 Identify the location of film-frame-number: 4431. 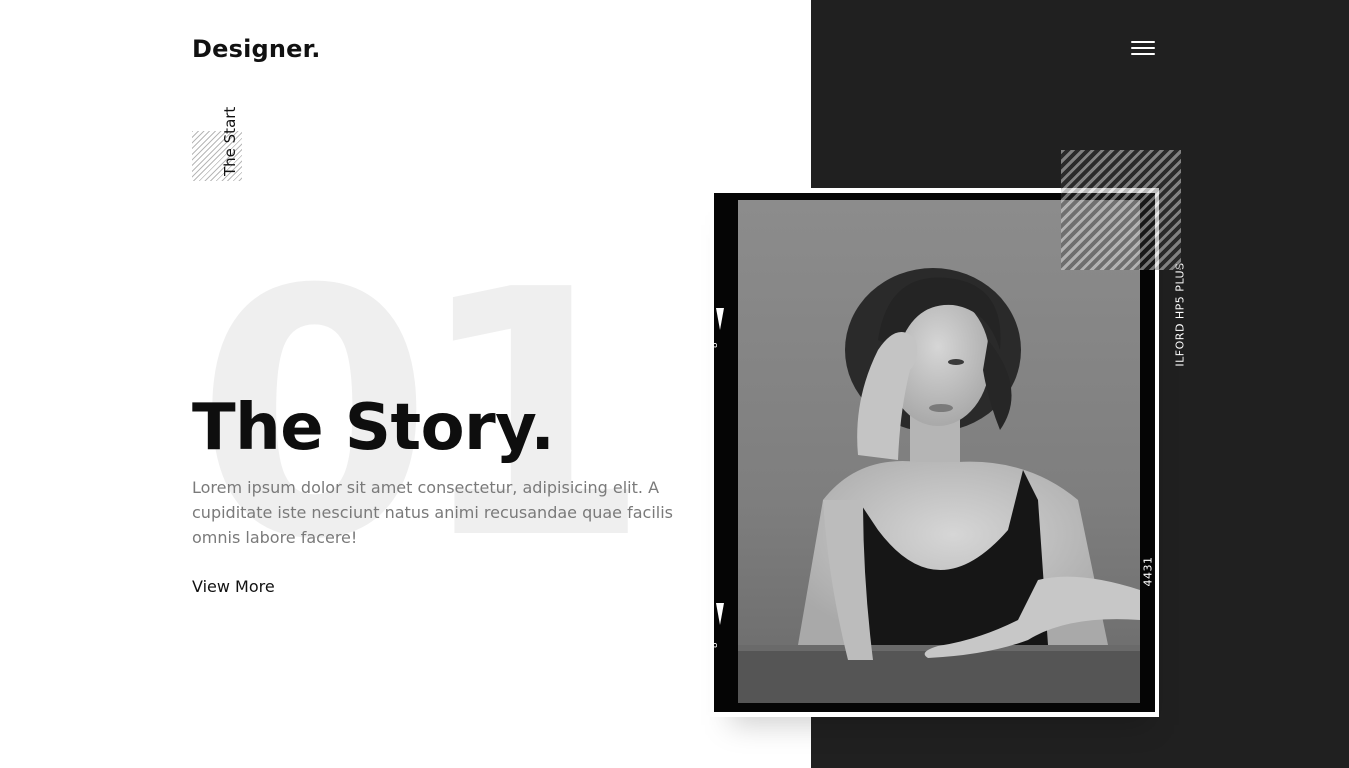
(1148, 571).